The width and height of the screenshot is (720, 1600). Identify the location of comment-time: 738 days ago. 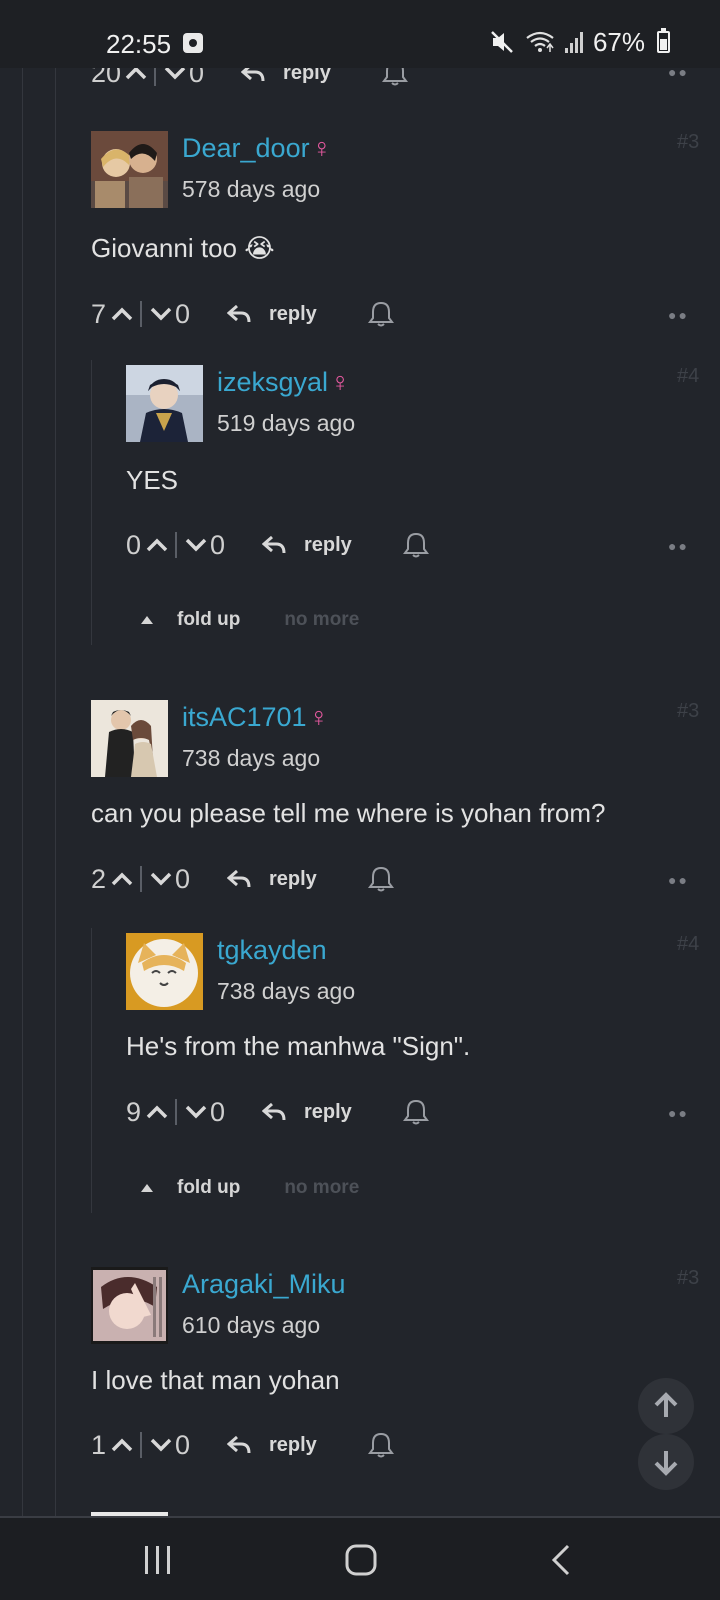
(251, 758).